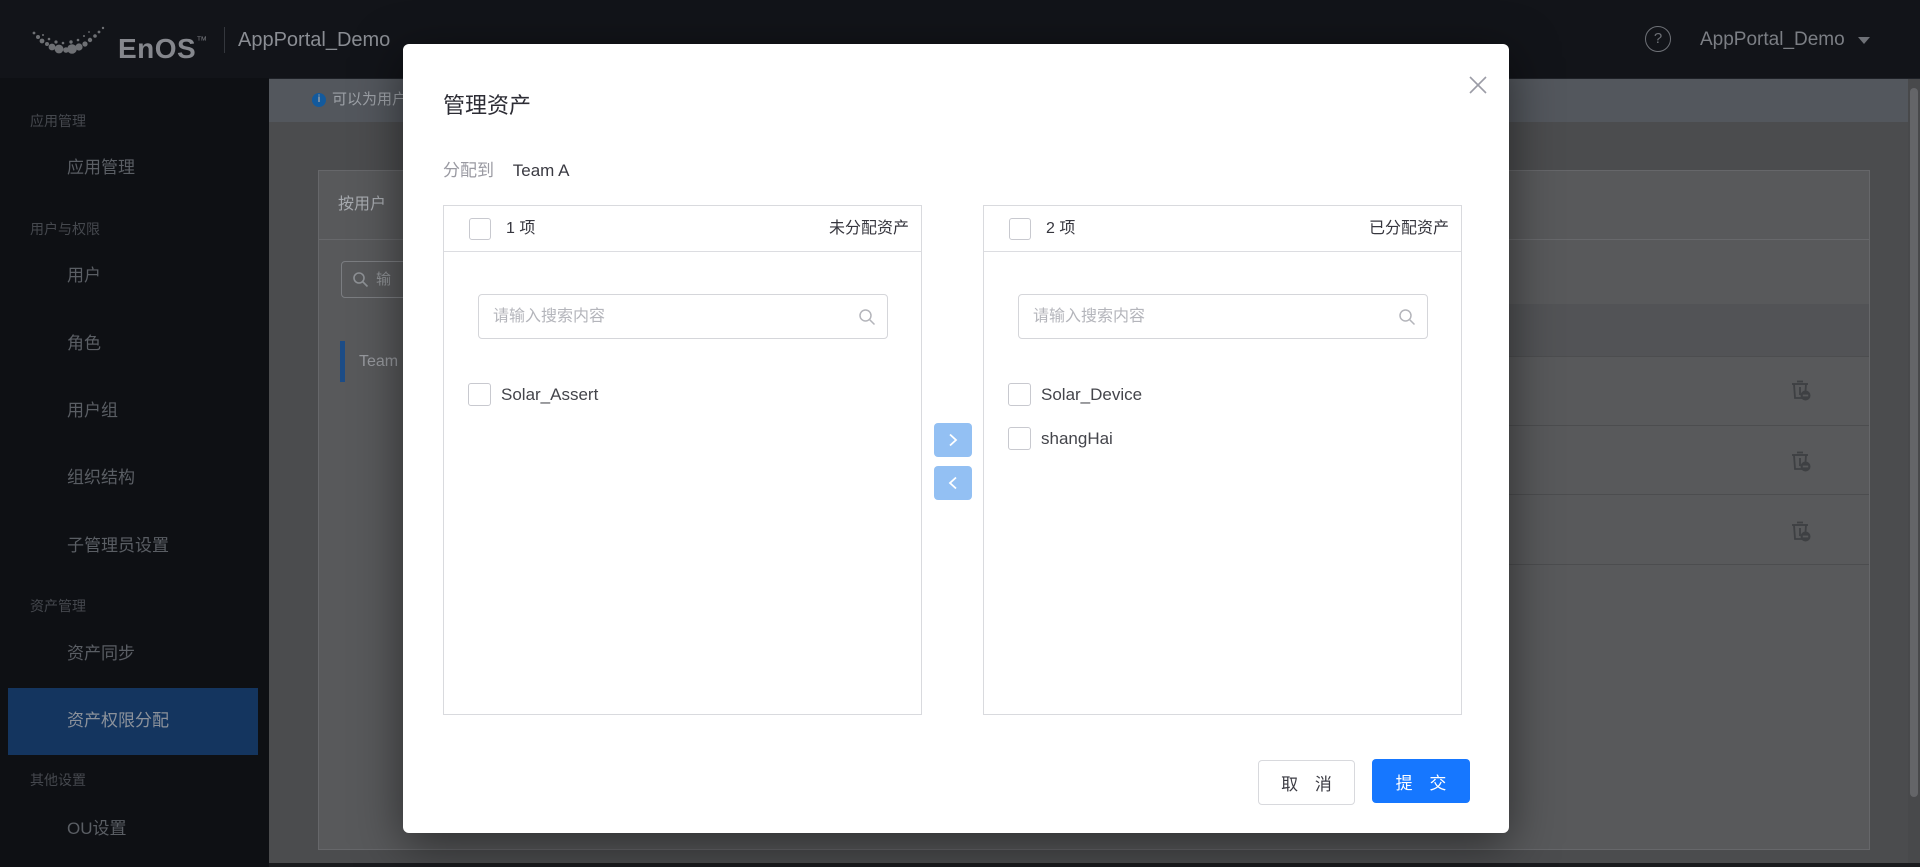 The width and height of the screenshot is (1920, 867). I want to click on help-icon: ?, so click(1658, 39).